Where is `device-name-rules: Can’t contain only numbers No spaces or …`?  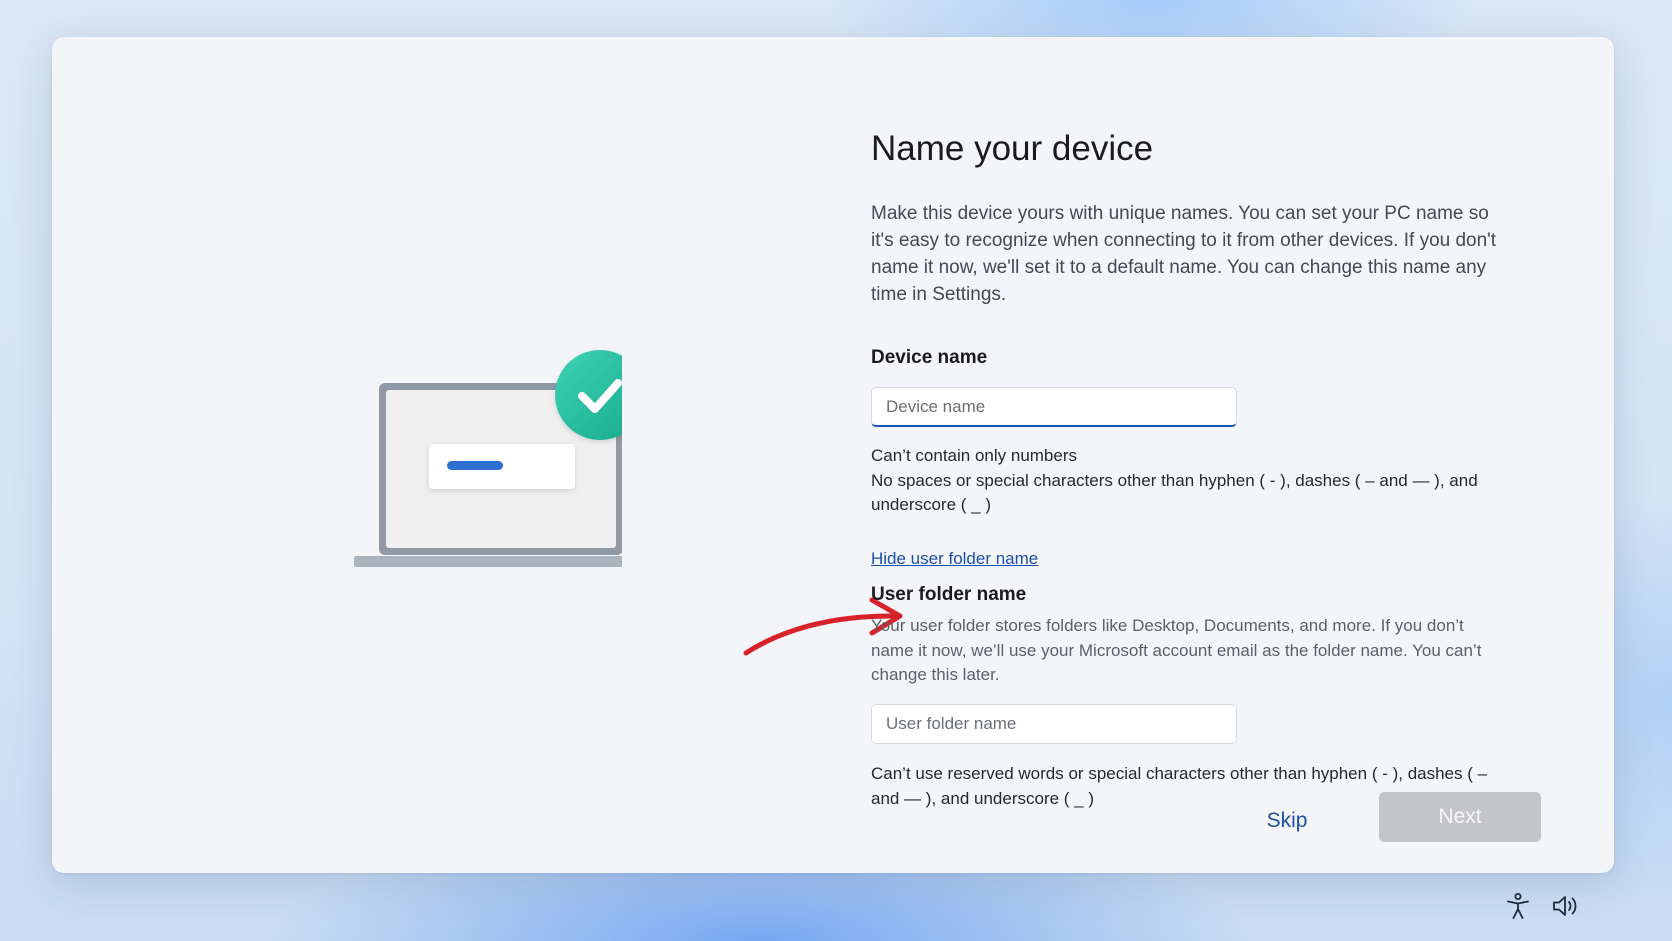 device-name-rules: Can’t contain only numbers No spaces or … is located at coordinates (1191, 481).